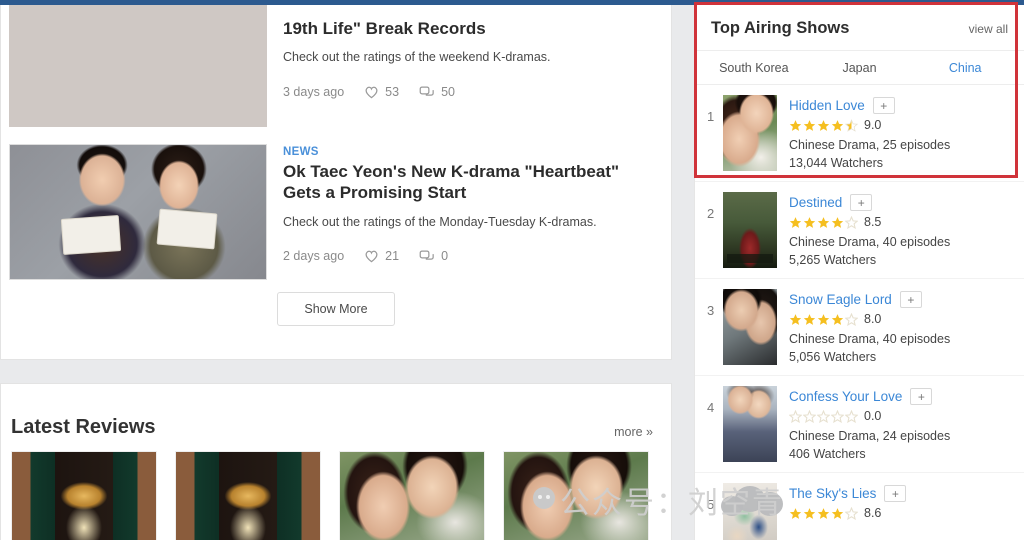 This screenshot has height=540, width=1024. Describe the element at coordinates (468, 28) in the screenshot. I see `article-1-title: 19th Life" Break Records` at that location.